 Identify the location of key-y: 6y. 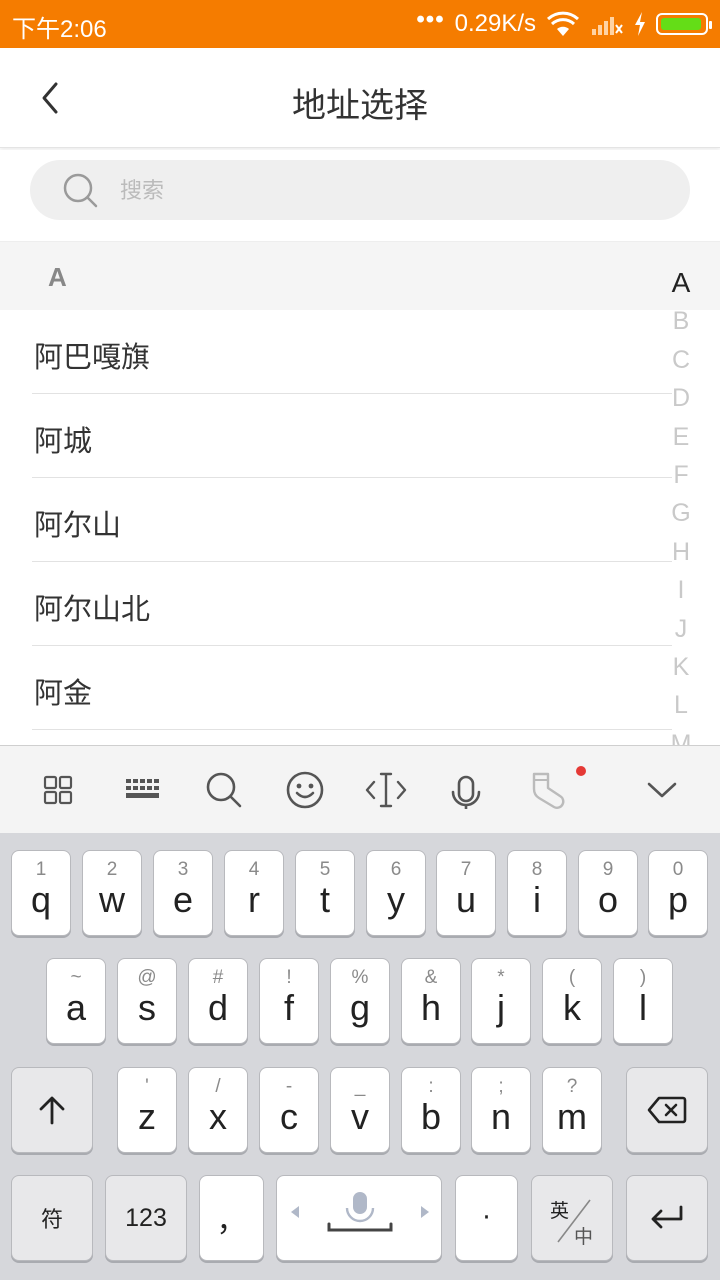
(396, 893).